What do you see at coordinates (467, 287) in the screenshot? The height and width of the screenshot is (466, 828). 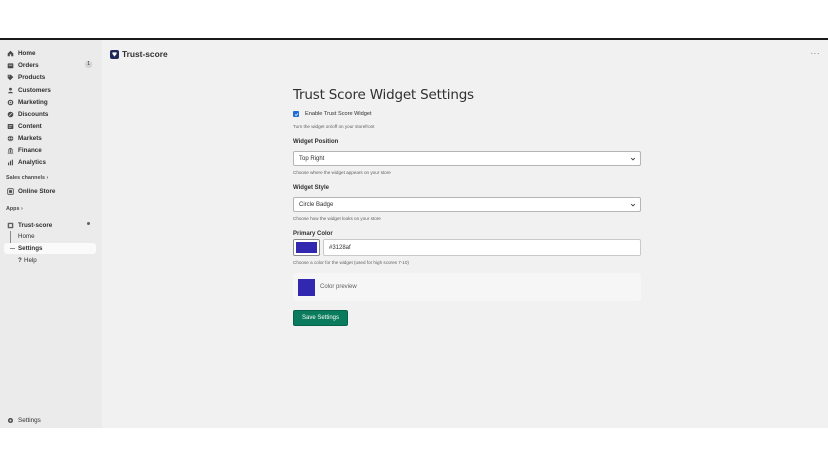 I see `color-preview-panel: Color preview` at bounding box center [467, 287].